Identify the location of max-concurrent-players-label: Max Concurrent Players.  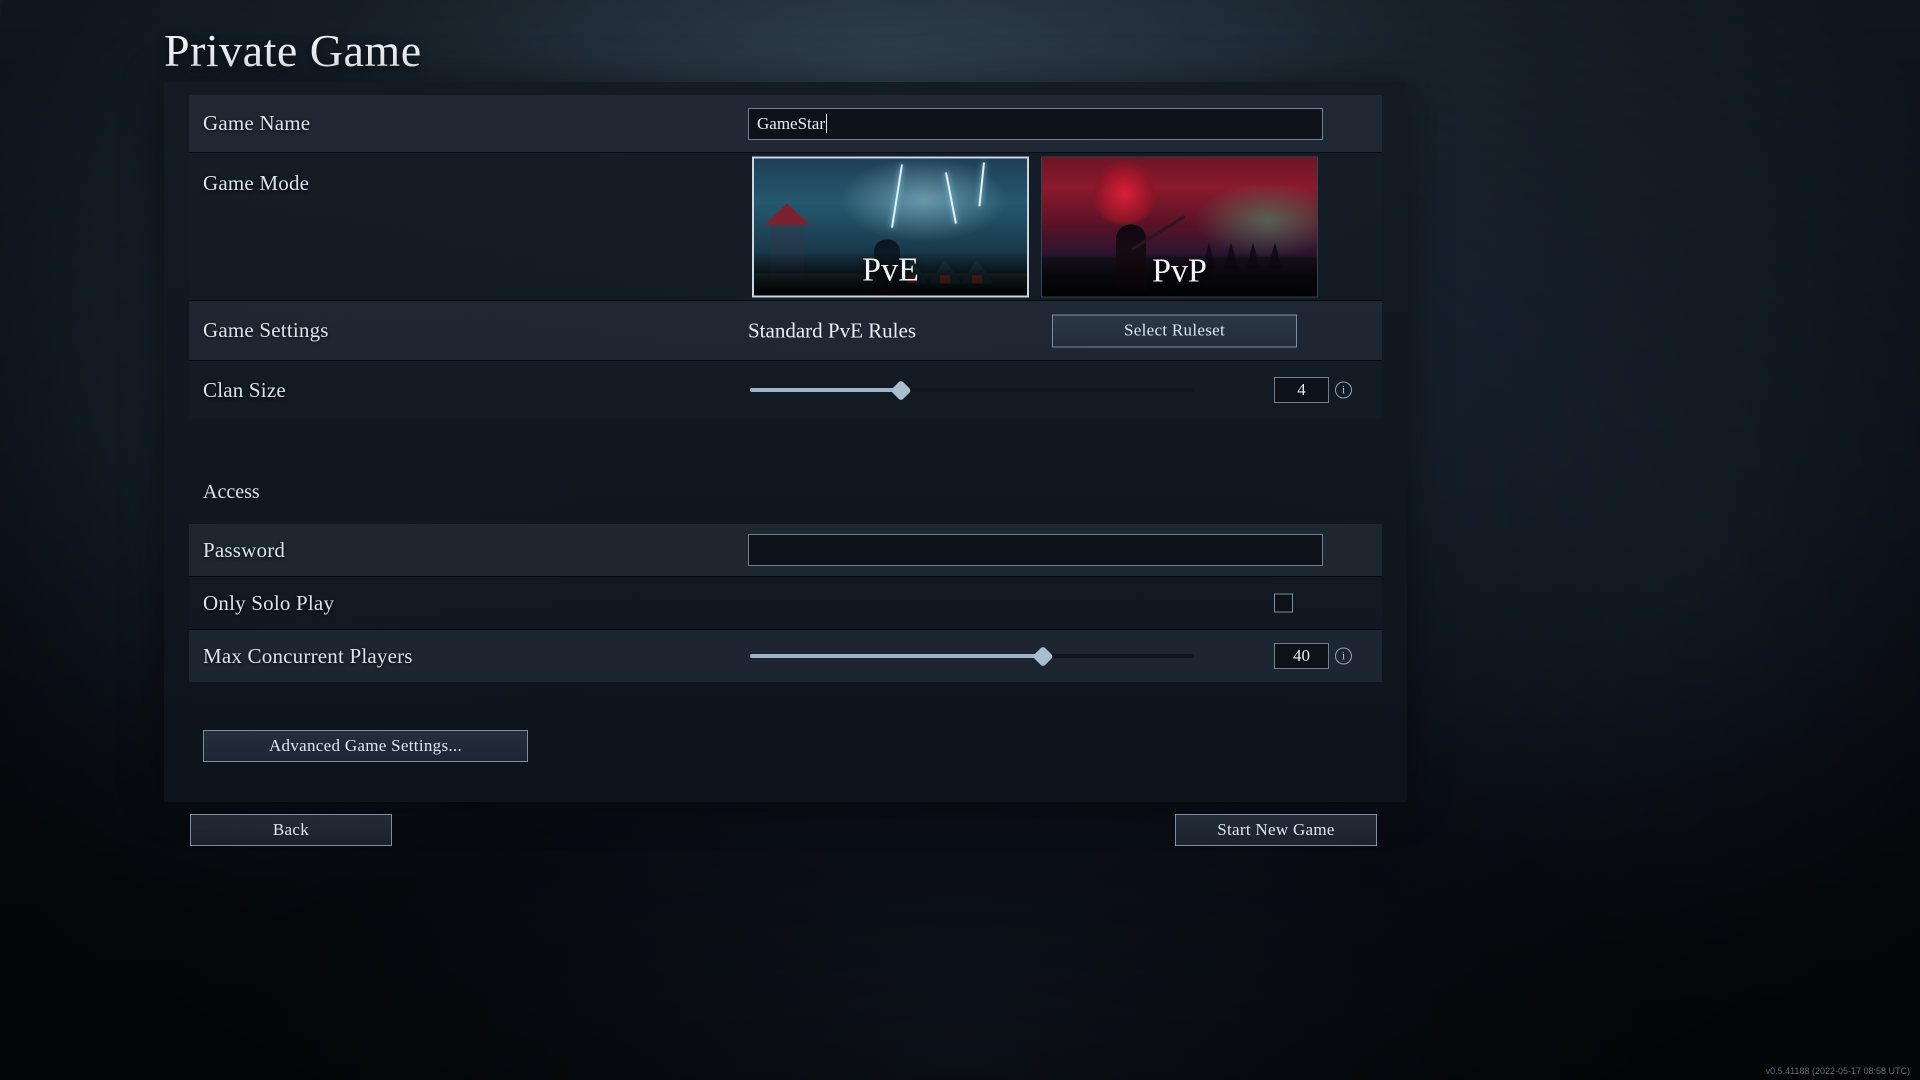
(308, 655).